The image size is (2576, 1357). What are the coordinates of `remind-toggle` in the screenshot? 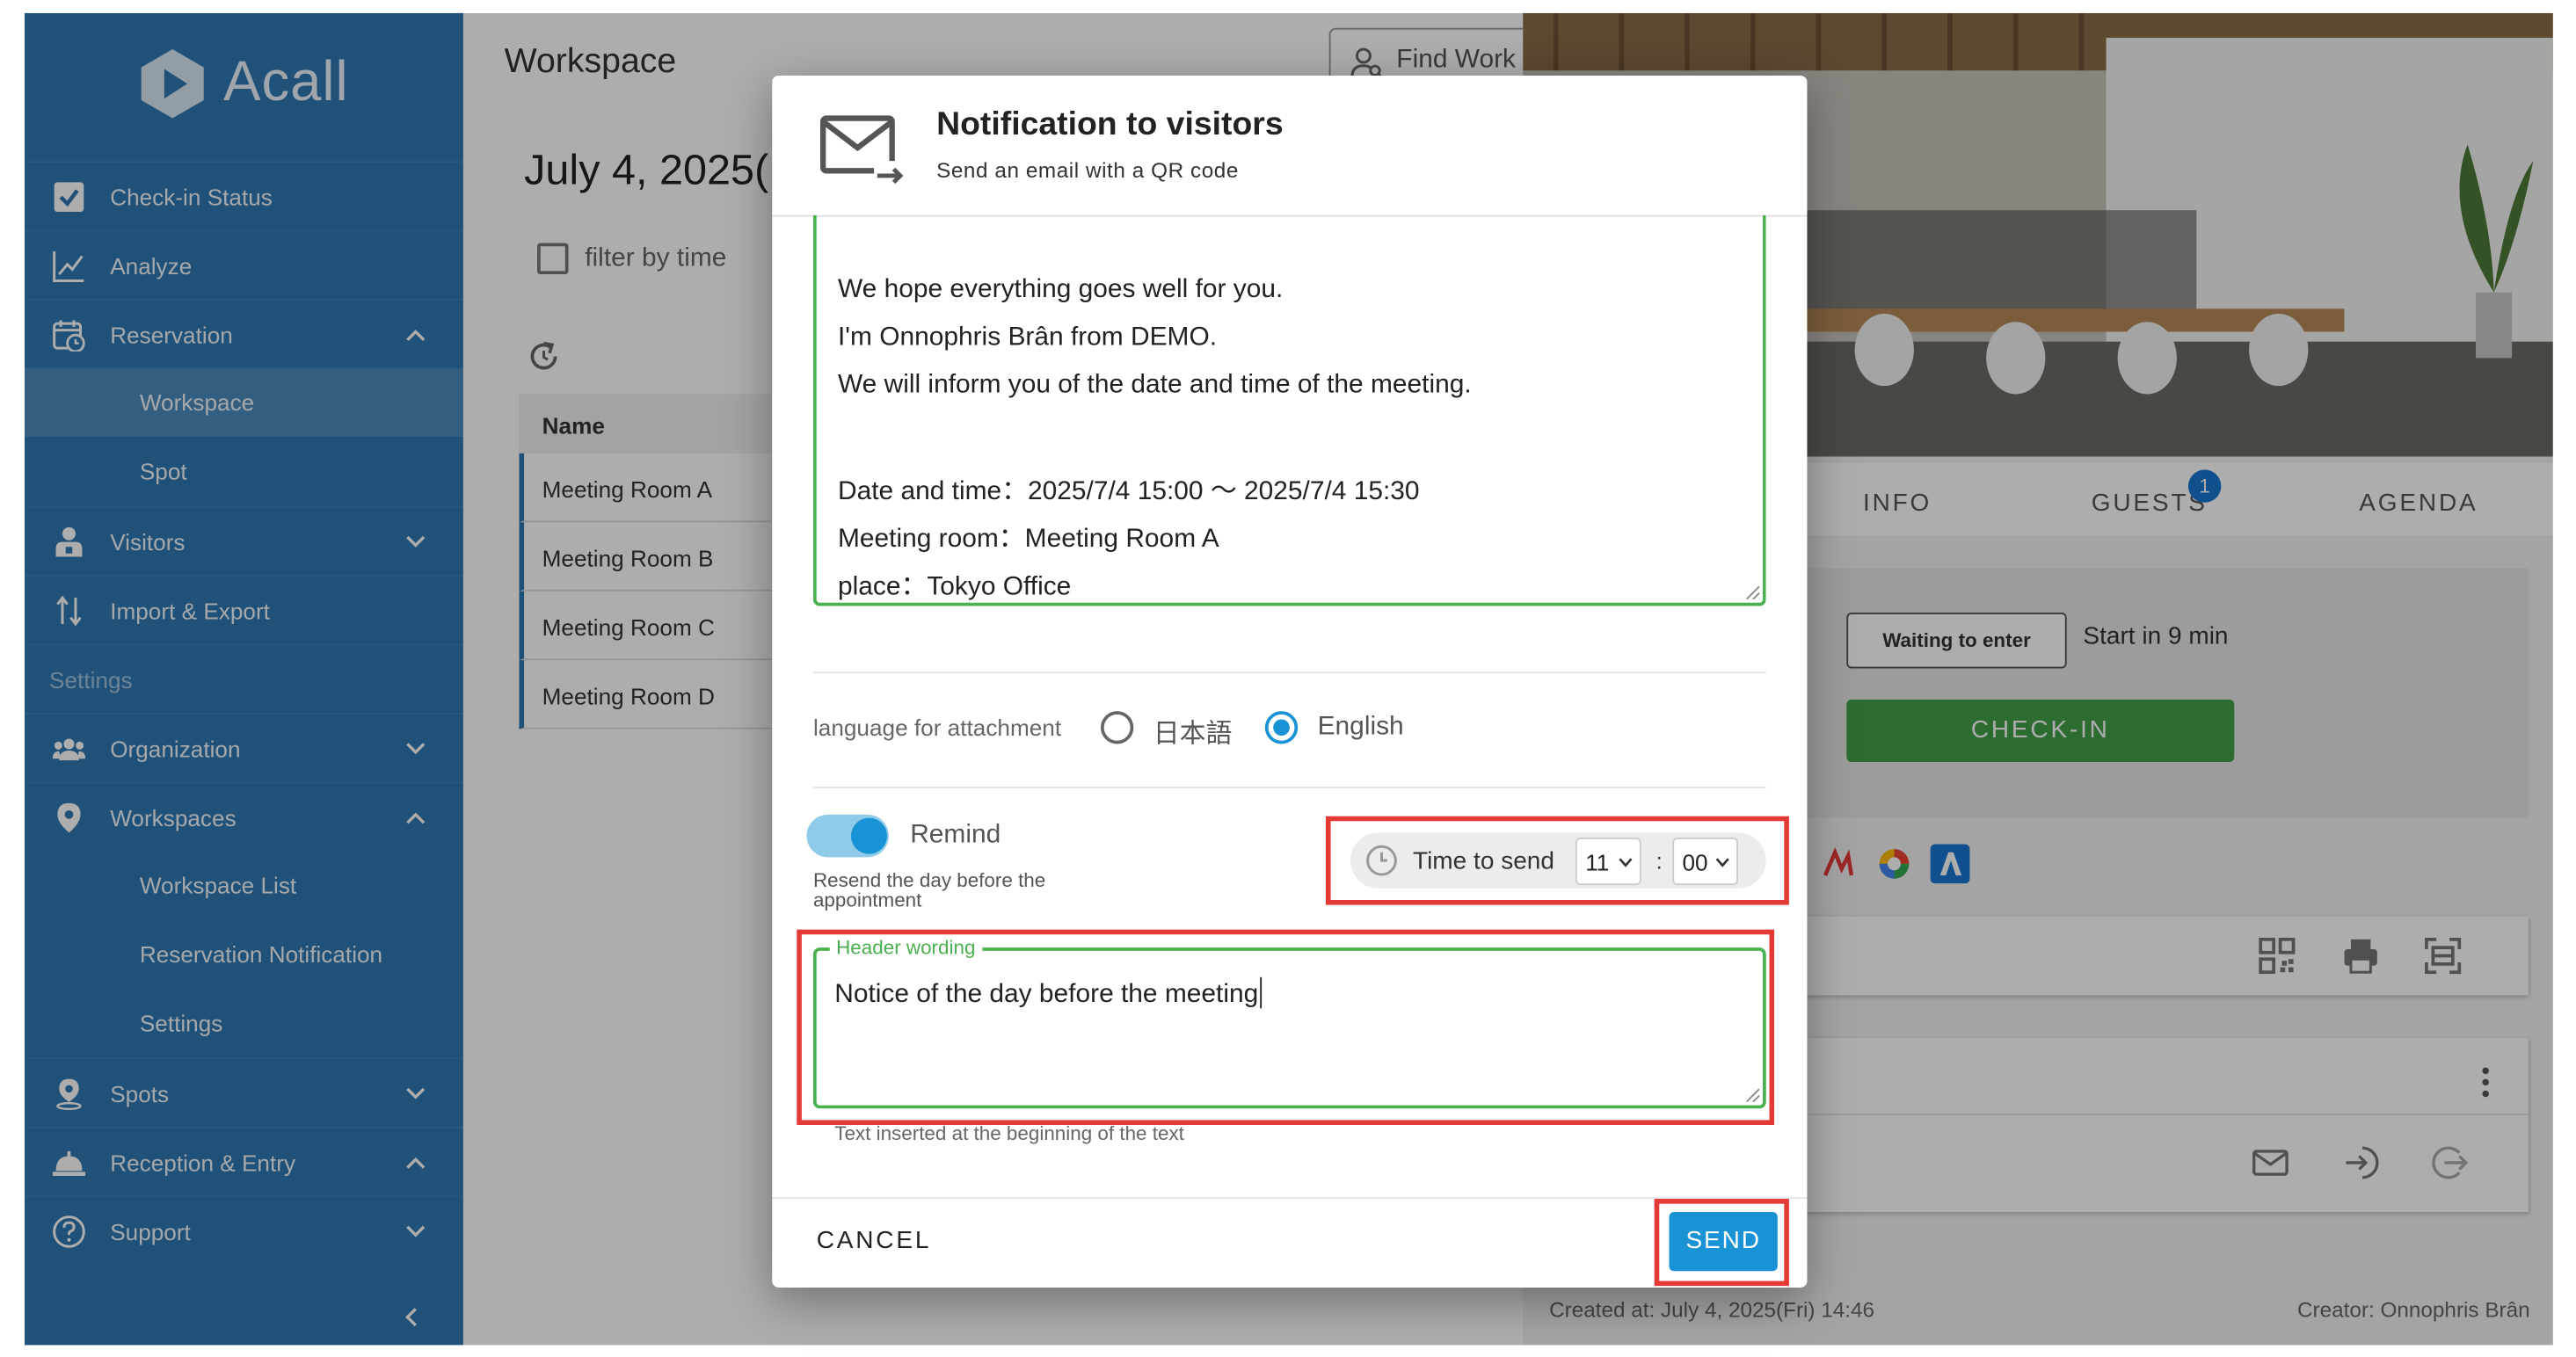 It's located at (847, 836).